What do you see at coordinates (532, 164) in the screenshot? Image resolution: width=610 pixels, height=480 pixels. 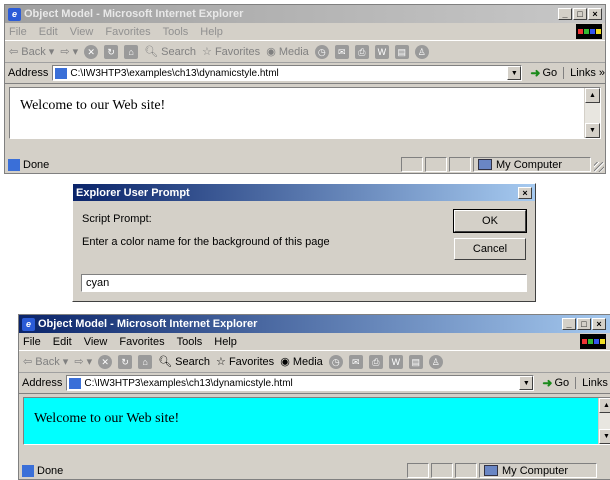 I see `zone-pane: My Computer` at bounding box center [532, 164].